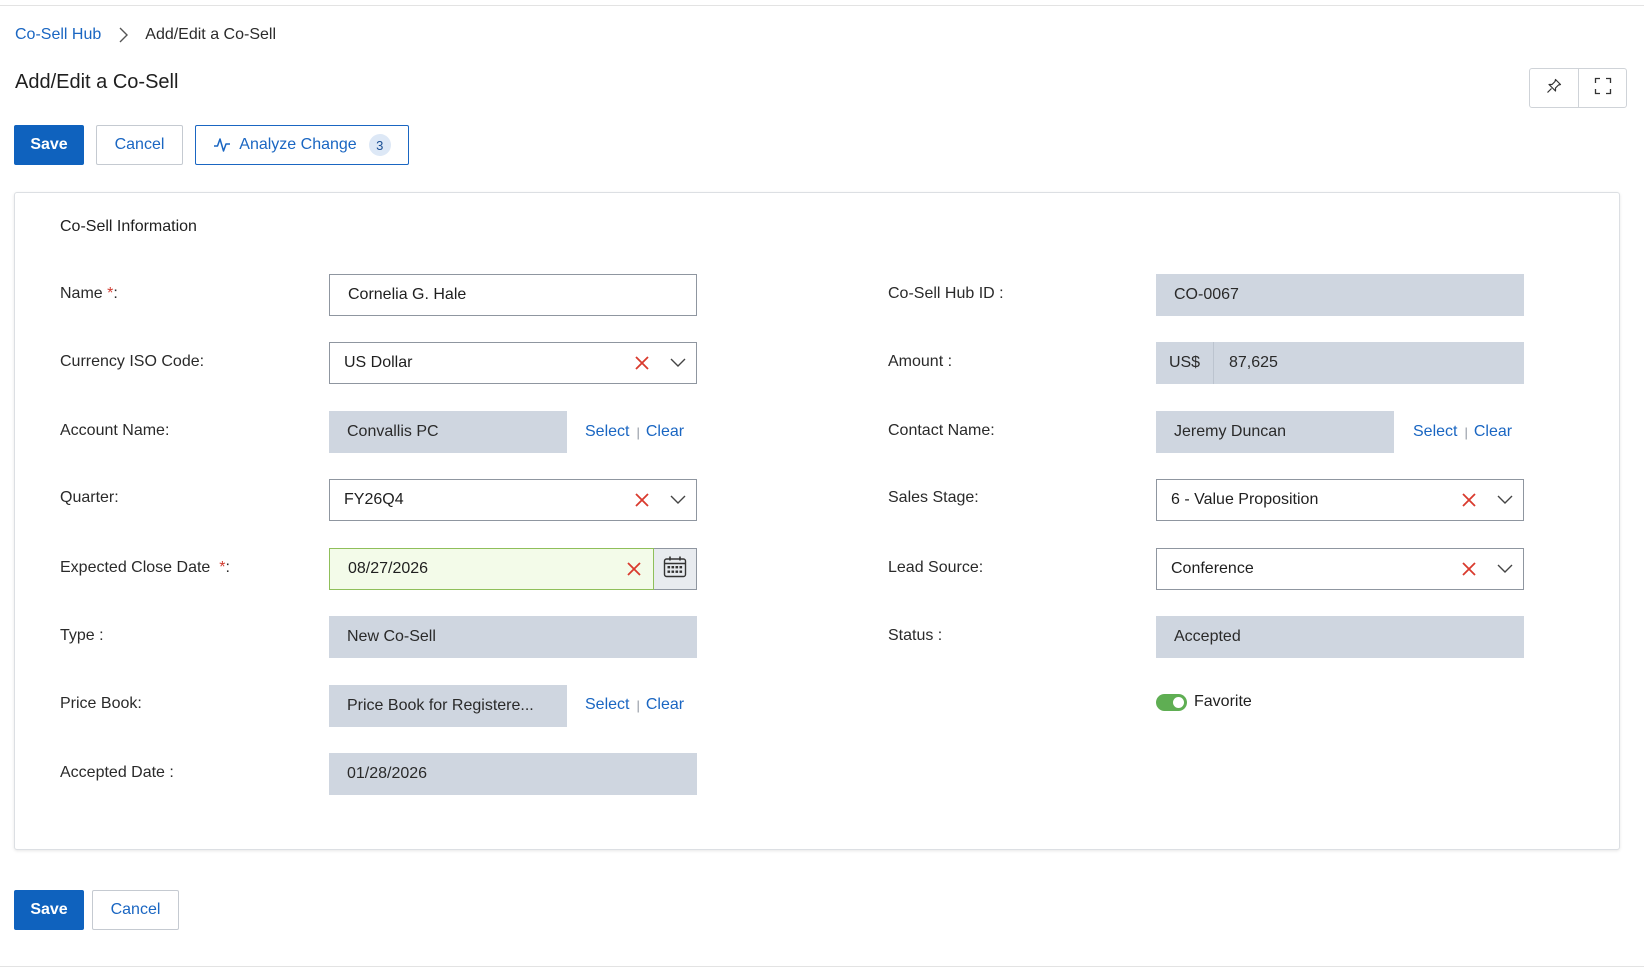 The image size is (1644, 969). I want to click on price-book-actions: Select | Clear, so click(634, 705).